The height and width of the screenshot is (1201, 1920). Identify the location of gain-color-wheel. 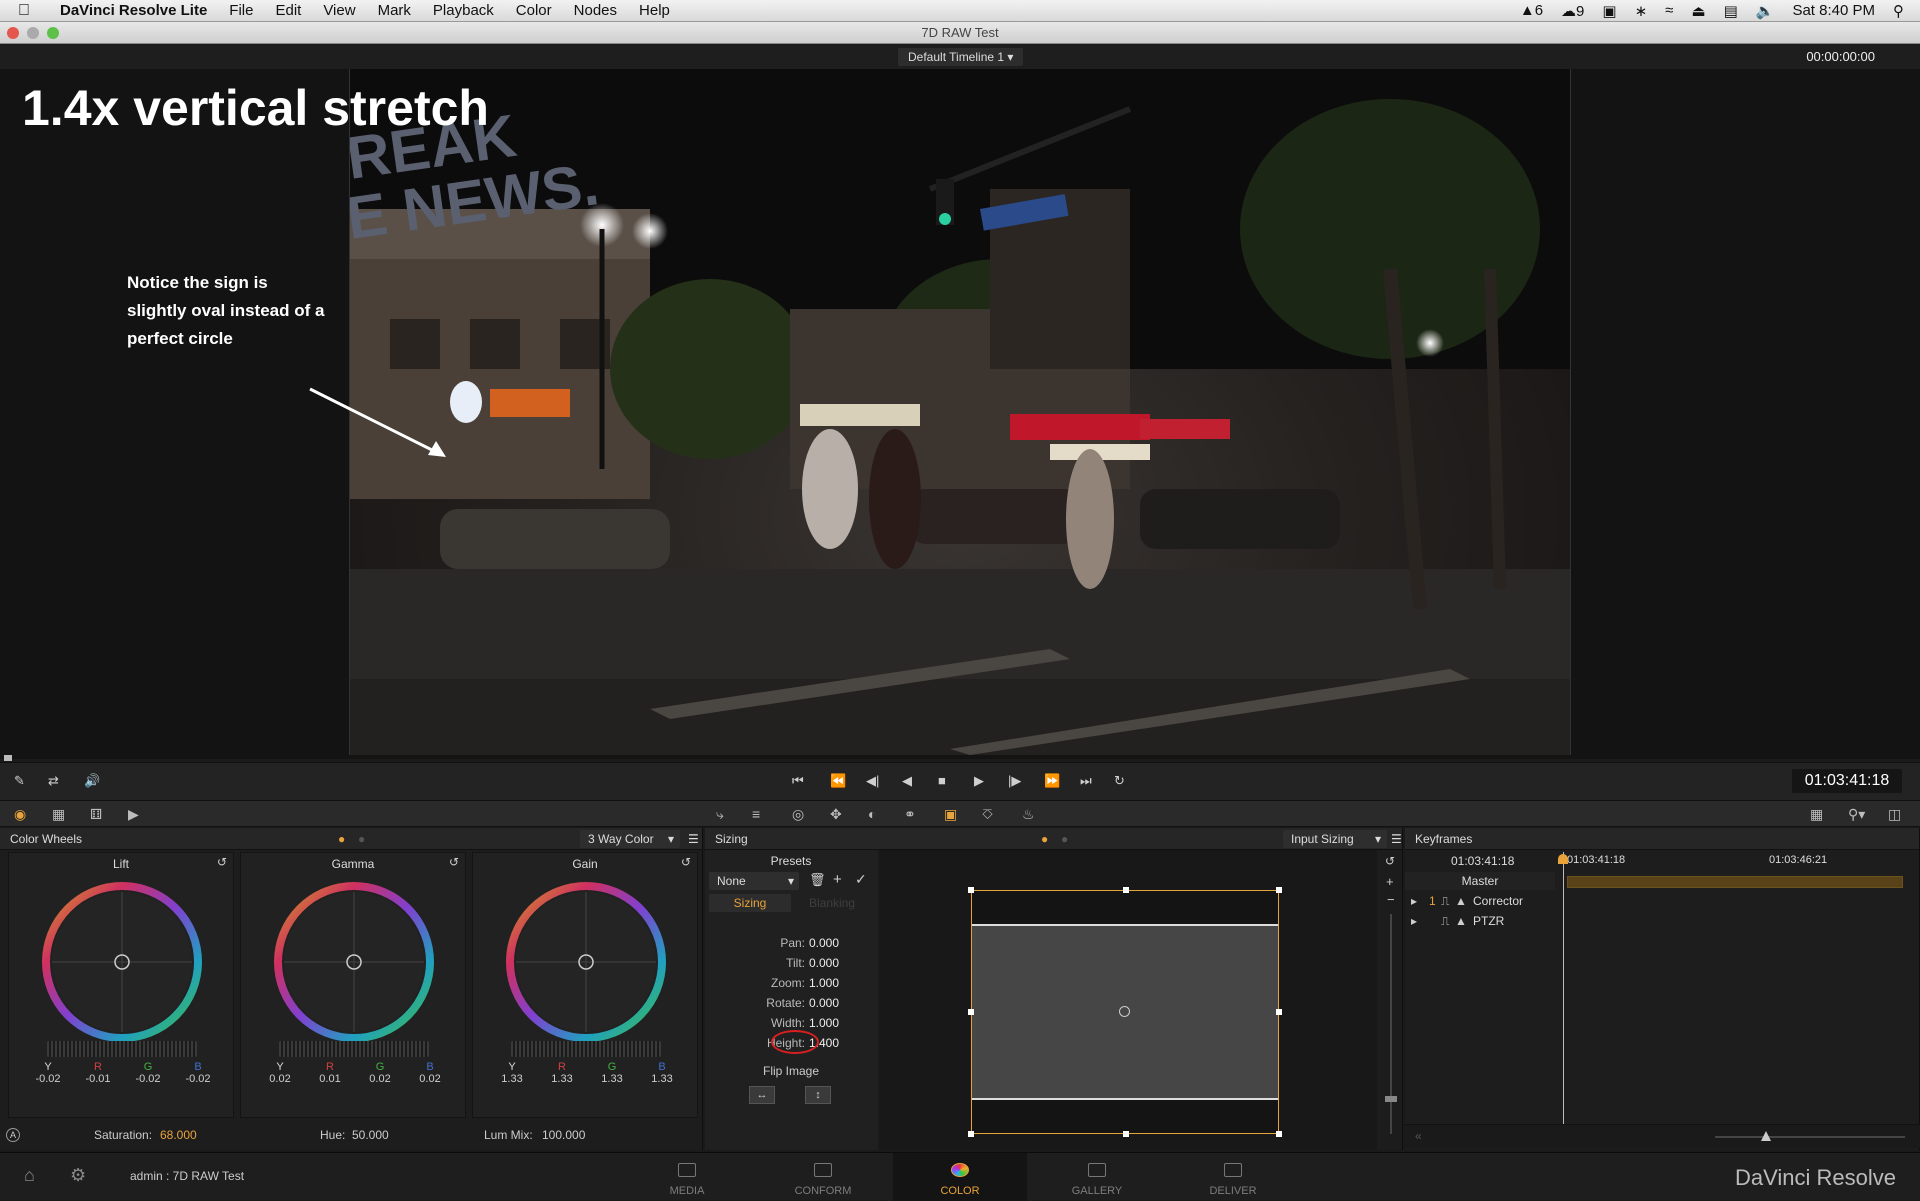
(586, 962).